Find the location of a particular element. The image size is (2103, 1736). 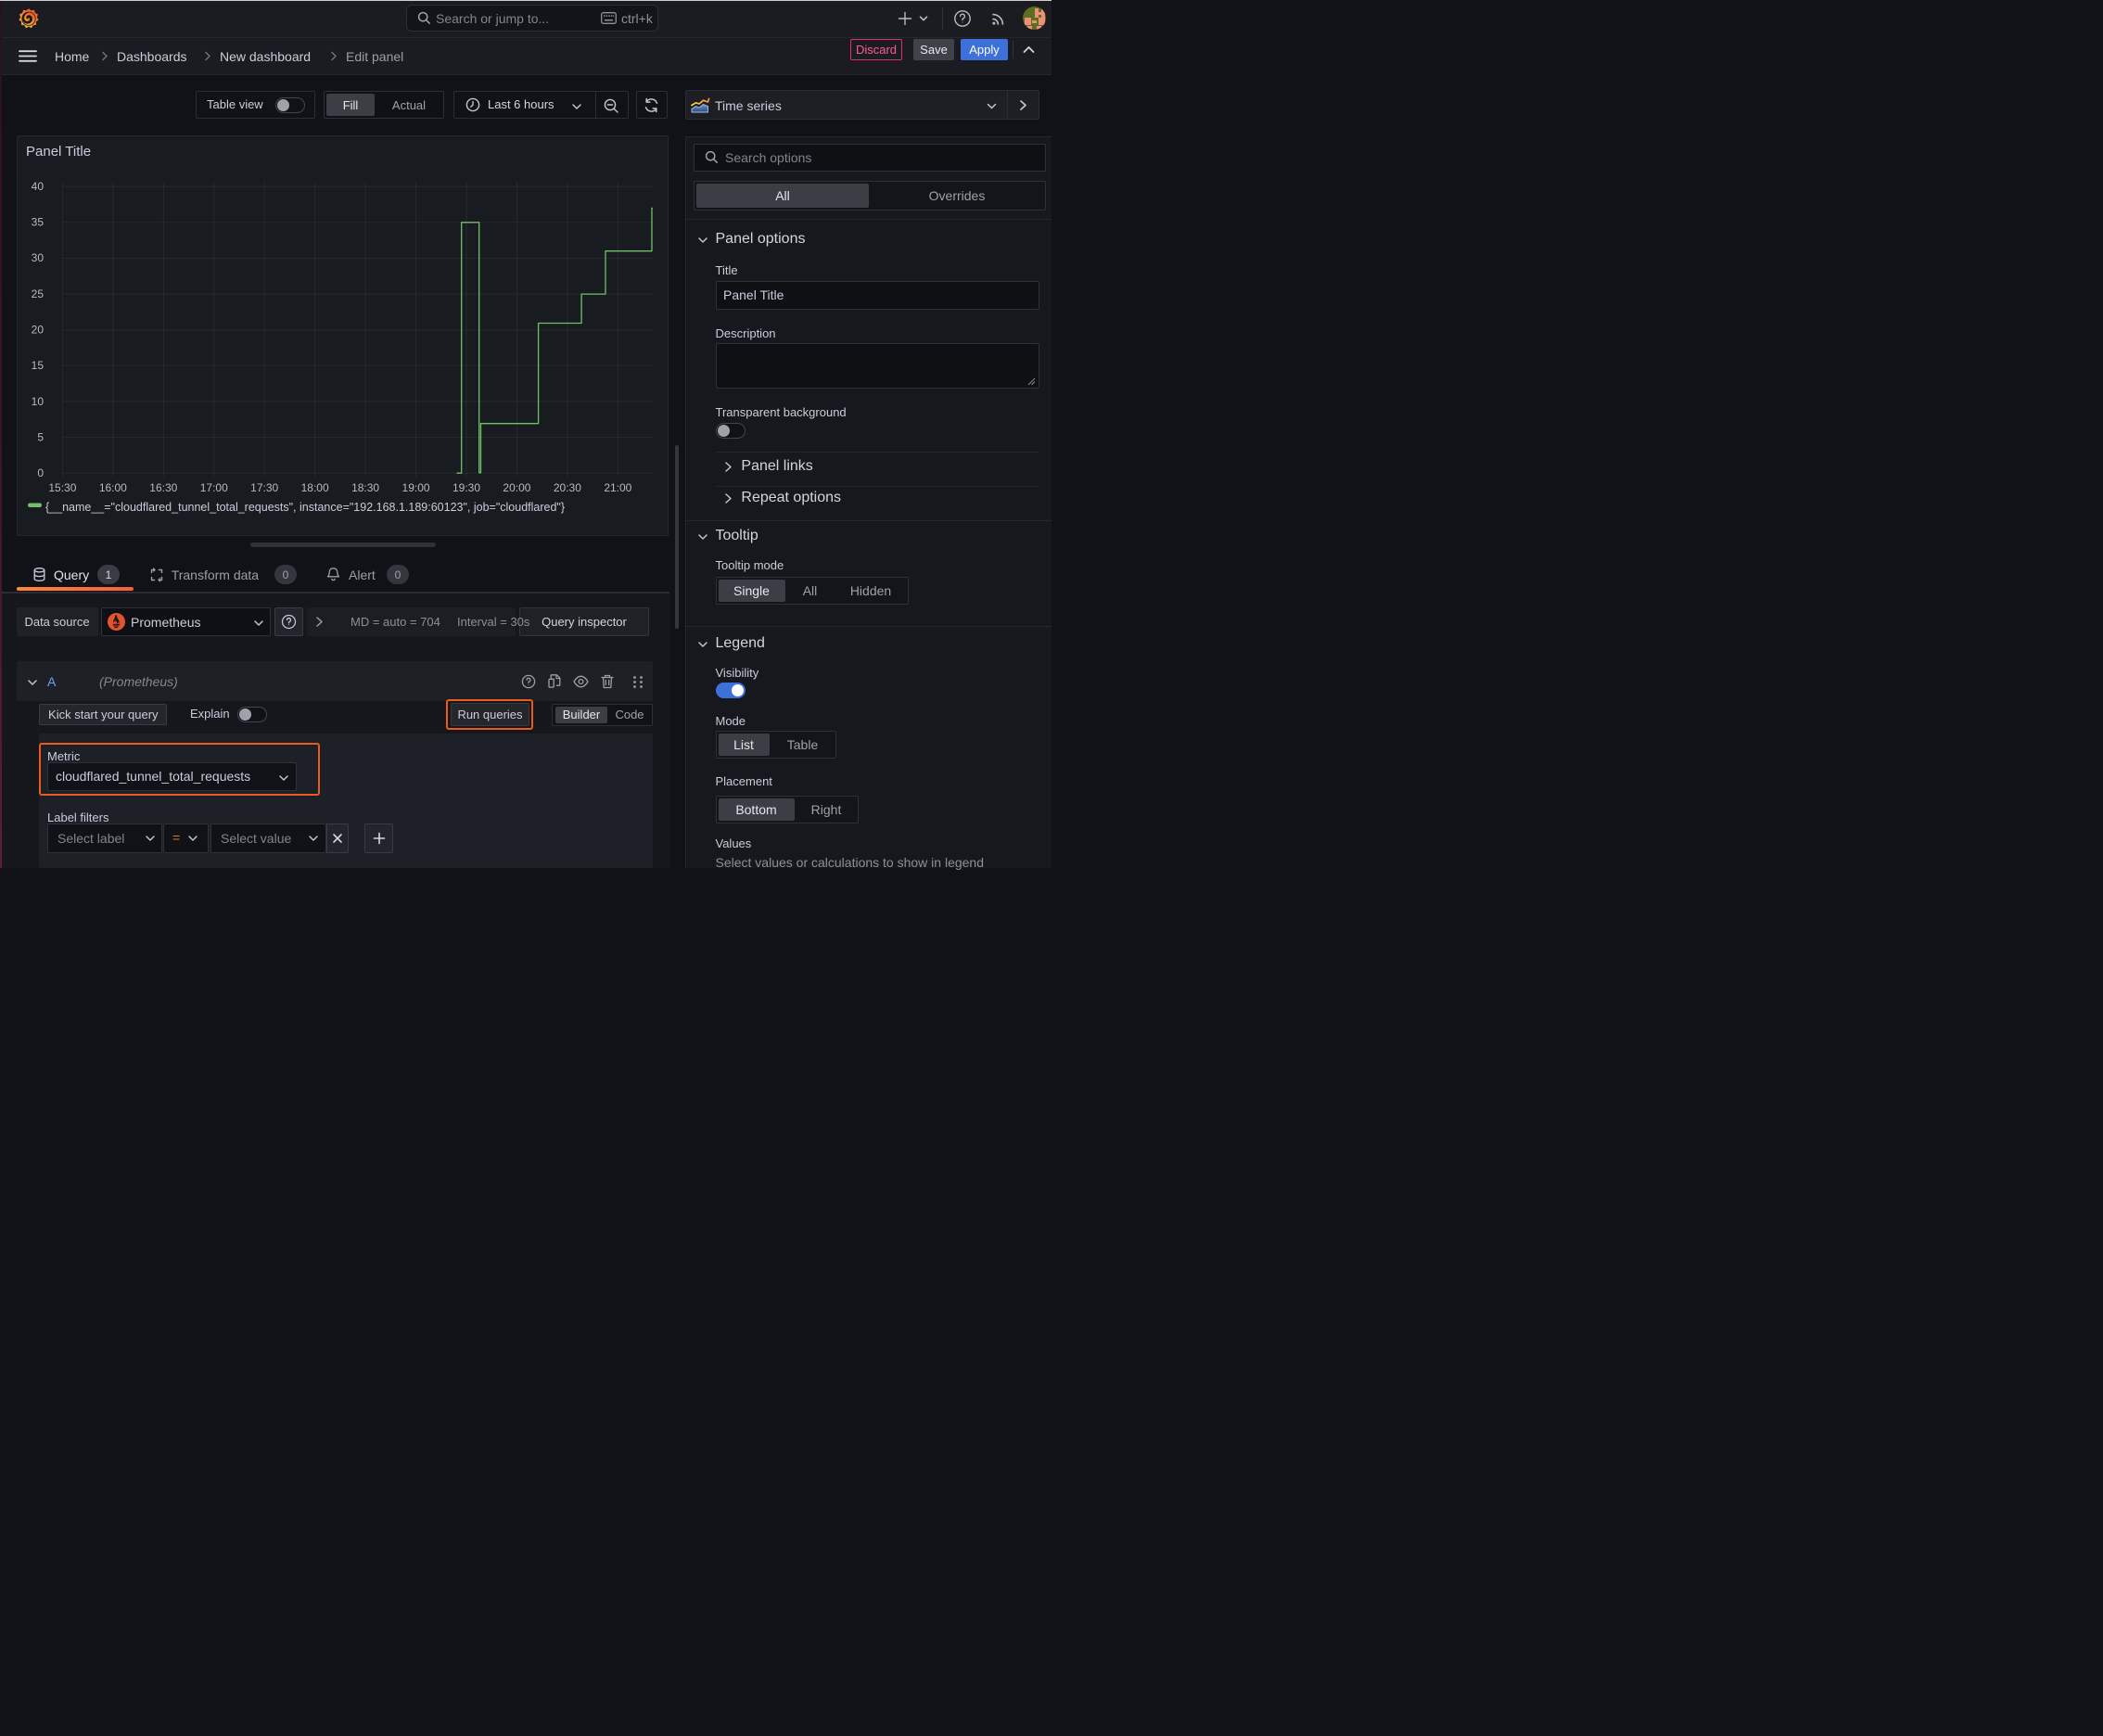

svg-text: Panel Title is located at coordinates (58, 152).